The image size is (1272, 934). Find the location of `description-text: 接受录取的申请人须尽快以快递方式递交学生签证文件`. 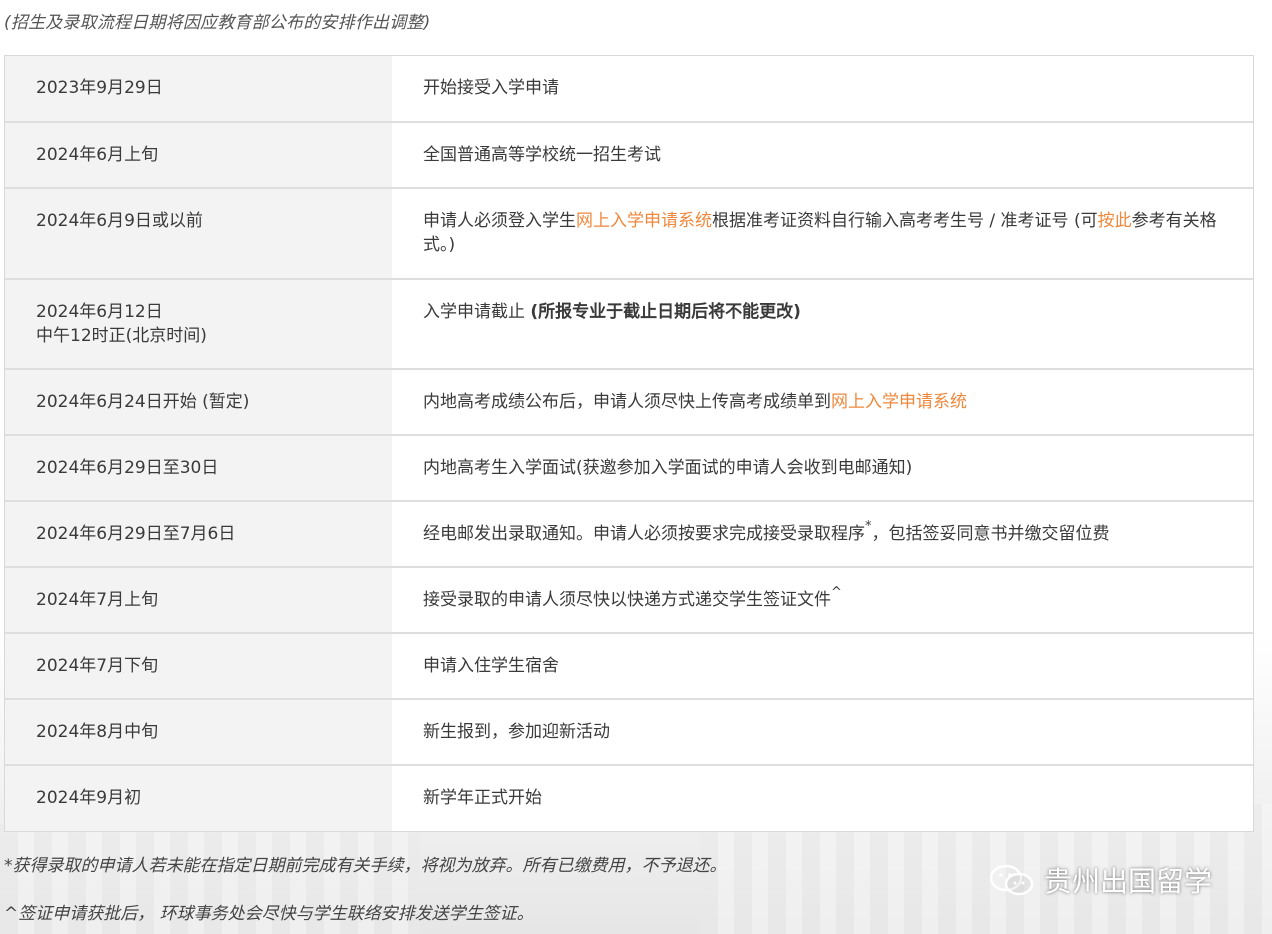

description-text: 接受录取的申请人须尽快以快递方式递交学生签证文件 is located at coordinates (627, 600).